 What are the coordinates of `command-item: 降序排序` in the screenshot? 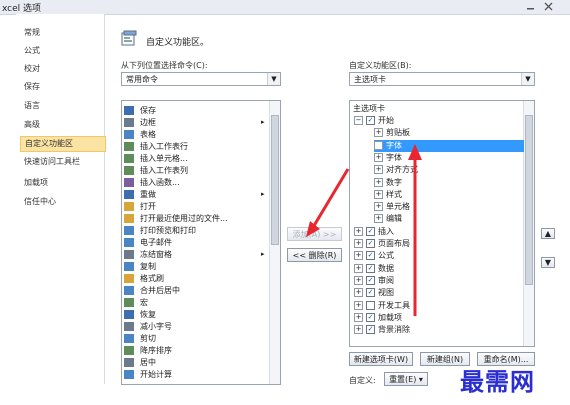 It's located at (148, 350).